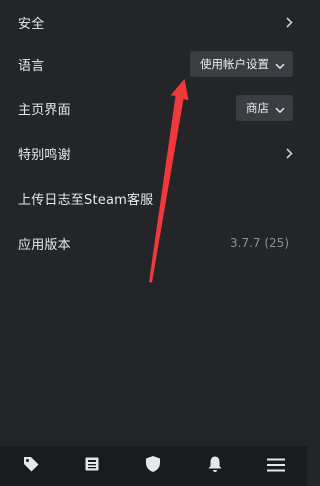 The height and width of the screenshot is (486, 320). I want to click on tab-notifications, so click(215, 466).